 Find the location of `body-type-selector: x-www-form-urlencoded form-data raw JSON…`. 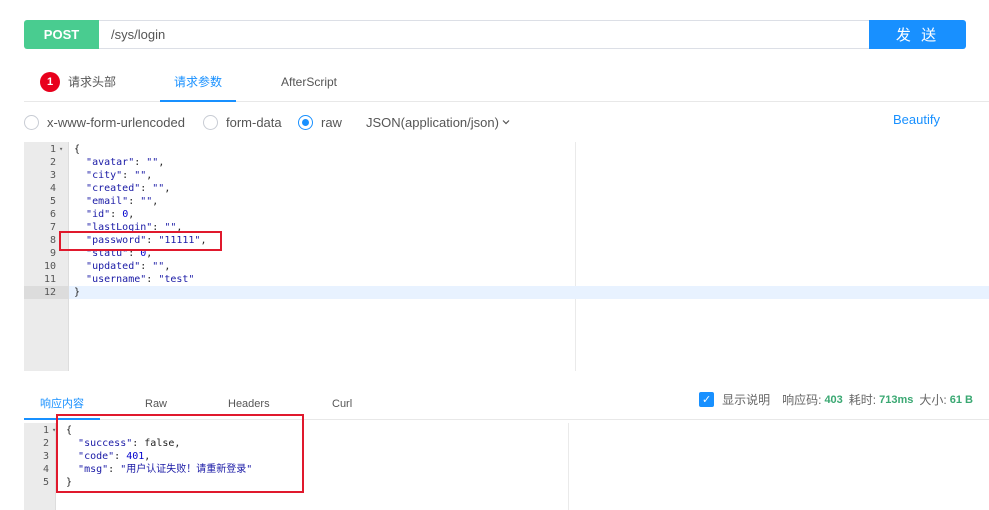

body-type-selector: x-www-form-urlencoded form-data raw JSON… is located at coordinates (494, 122).